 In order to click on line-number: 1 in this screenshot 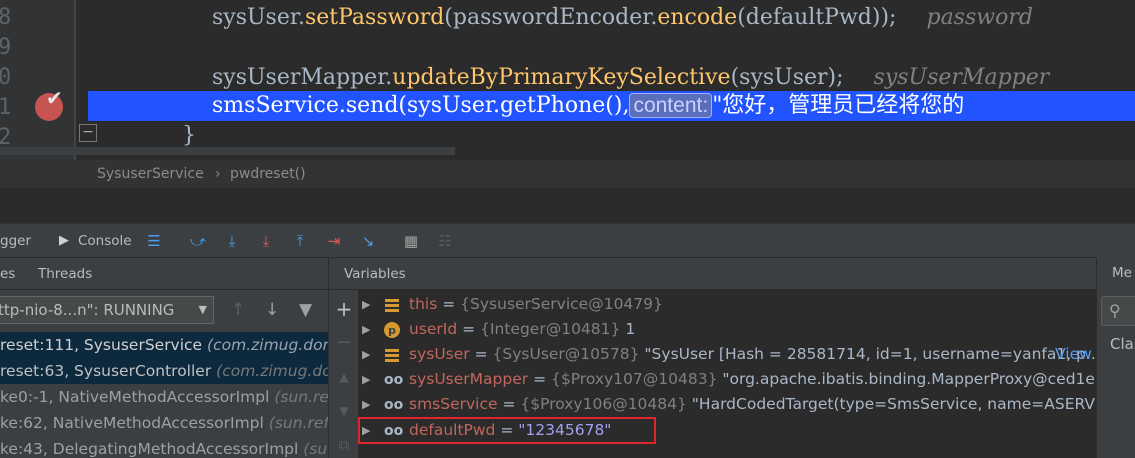, I will do `click(6, 107)`.